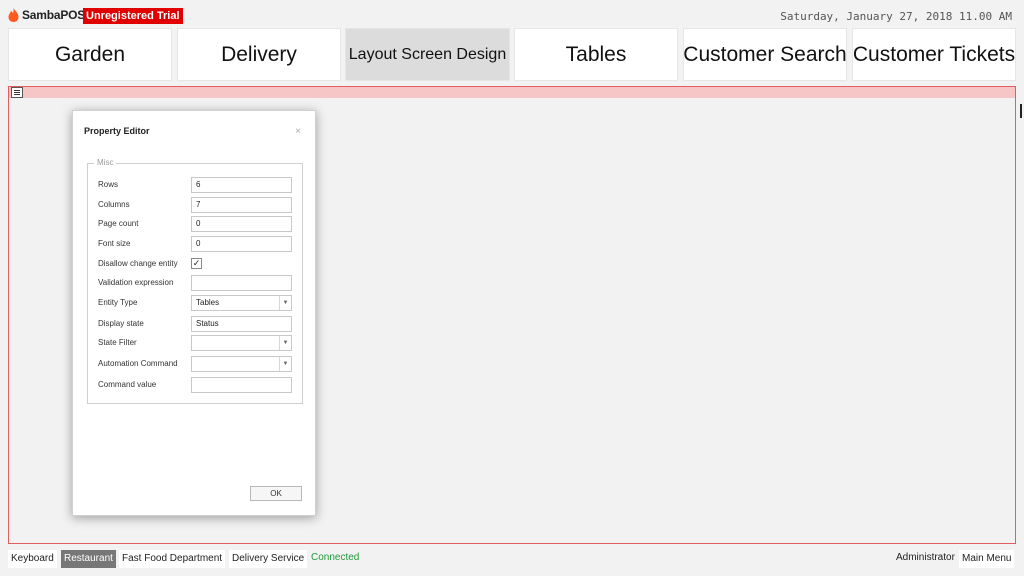 The width and height of the screenshot is (1024, 576). Describe the element at coordinates (1021, 111) in the screenshot. I see `text-cursor` at that location.